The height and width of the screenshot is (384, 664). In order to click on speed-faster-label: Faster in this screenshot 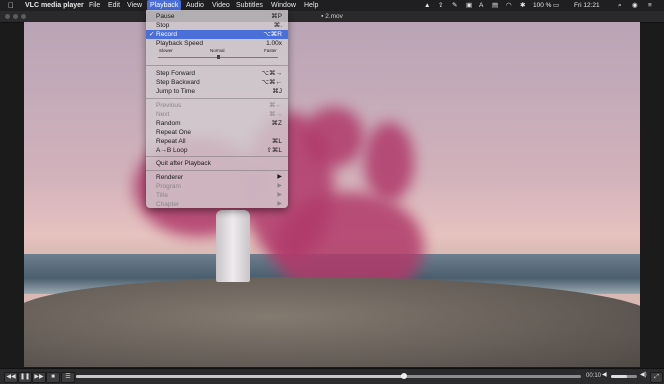, I will do `click(270, 50)`.